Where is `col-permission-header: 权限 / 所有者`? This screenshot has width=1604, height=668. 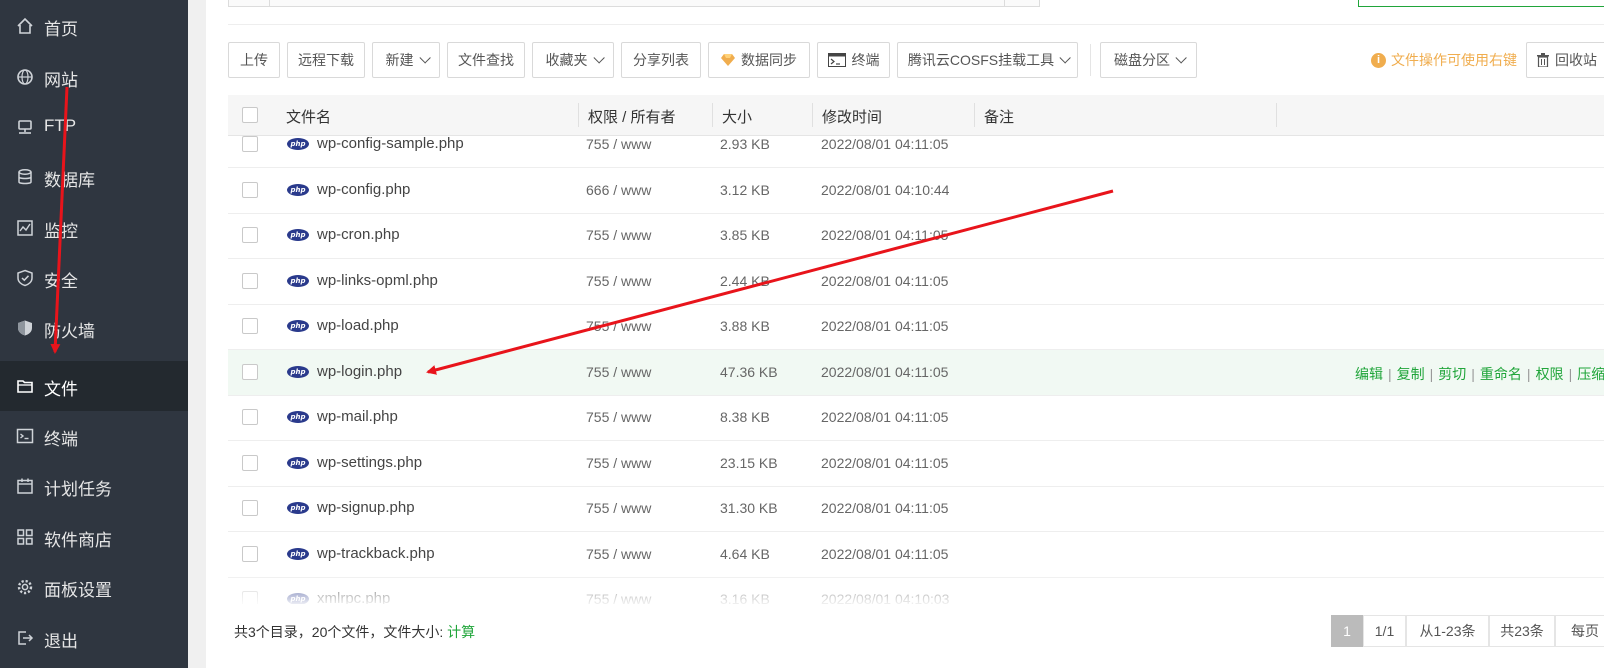
col-permission-header: 权限 / 所有者 is located at coordinates (632, 116).